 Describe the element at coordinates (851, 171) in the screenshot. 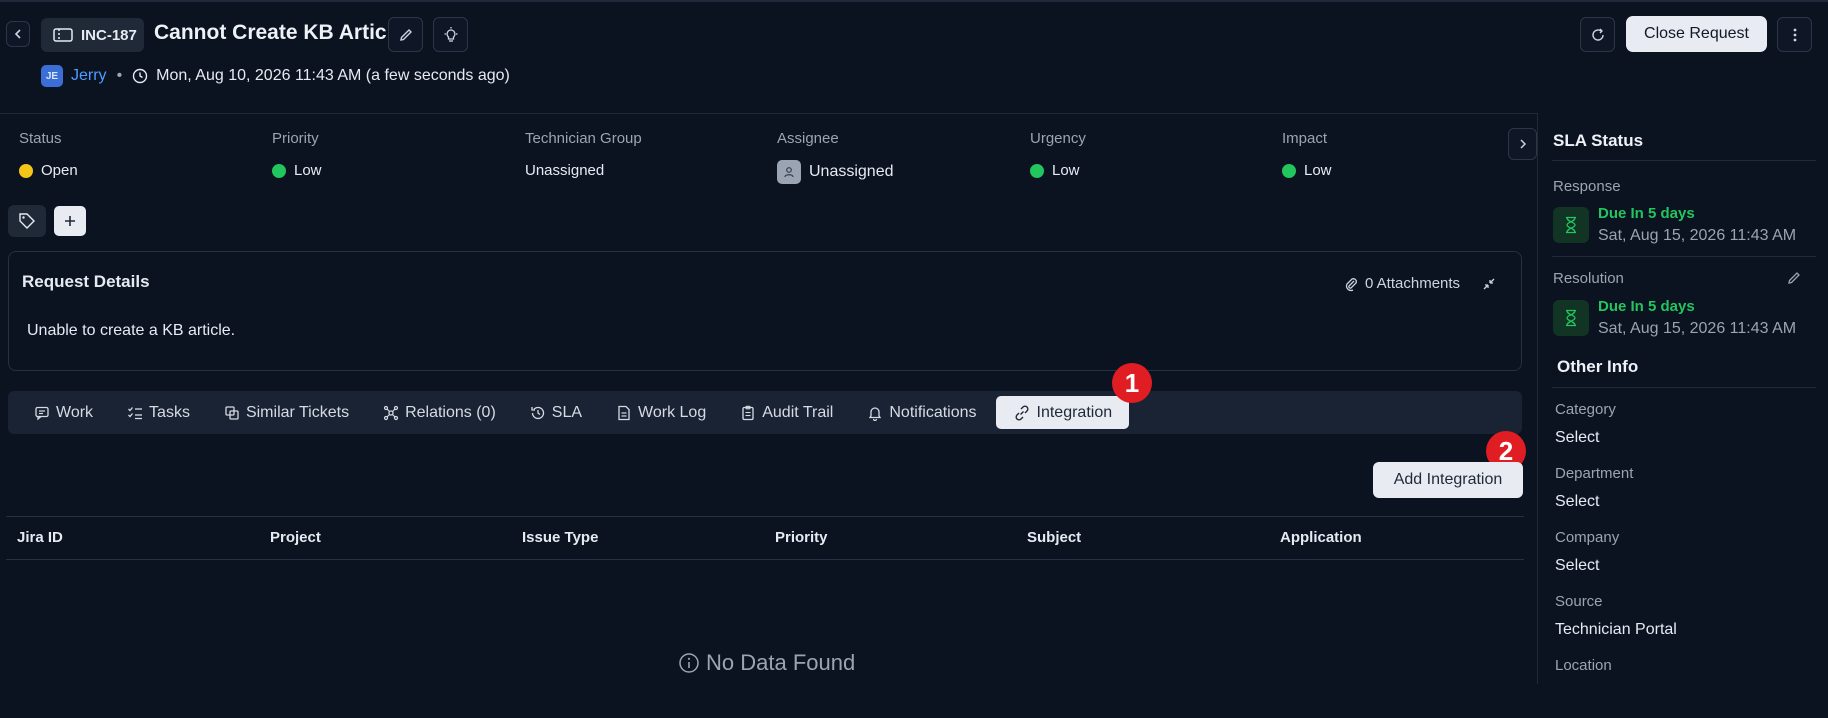

I see `assignee-value: Unassigned` at that location.